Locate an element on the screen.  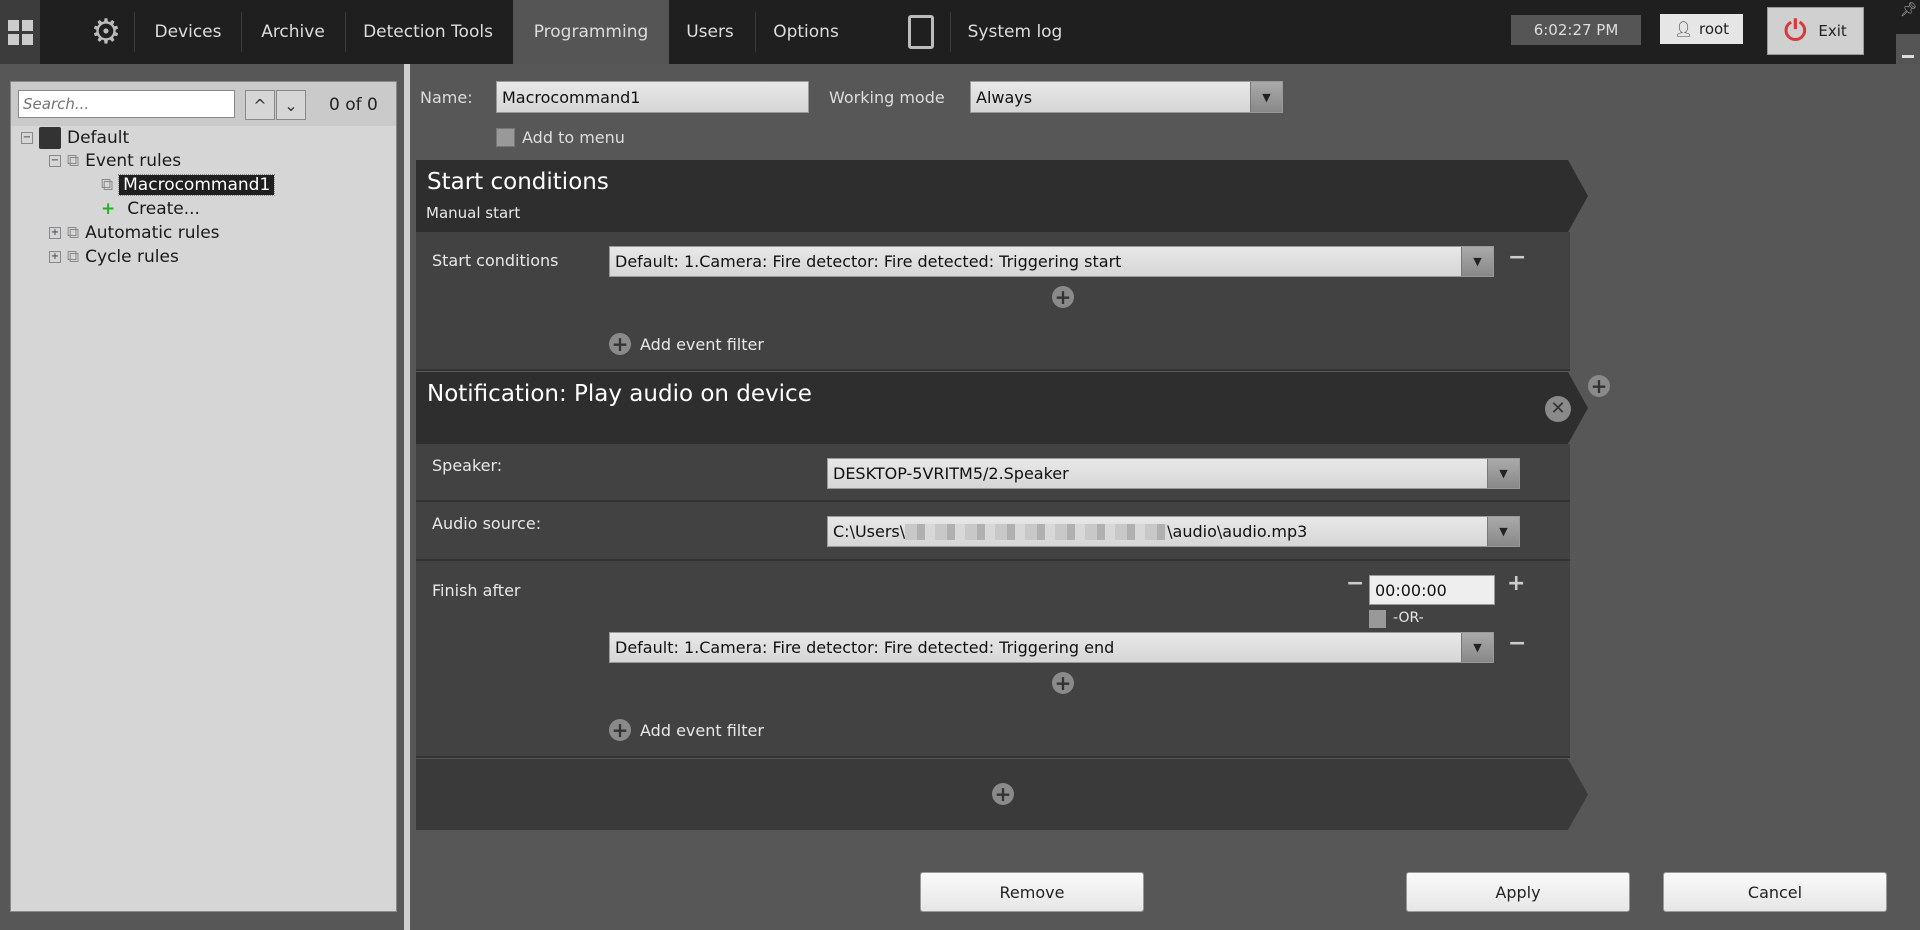
notification-title: Notification: Play audio on device is located at coordinates (619, 394).